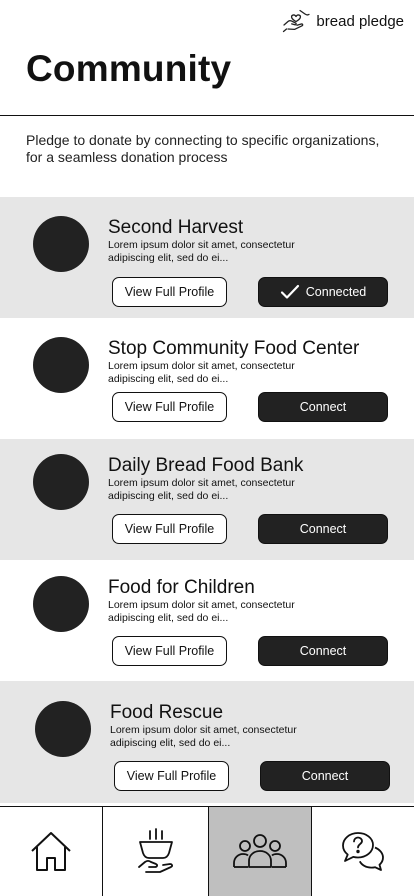 Image resolution: width=414 pixels, height=896 pixels. I want to click on header-divider, so click(207, 115).